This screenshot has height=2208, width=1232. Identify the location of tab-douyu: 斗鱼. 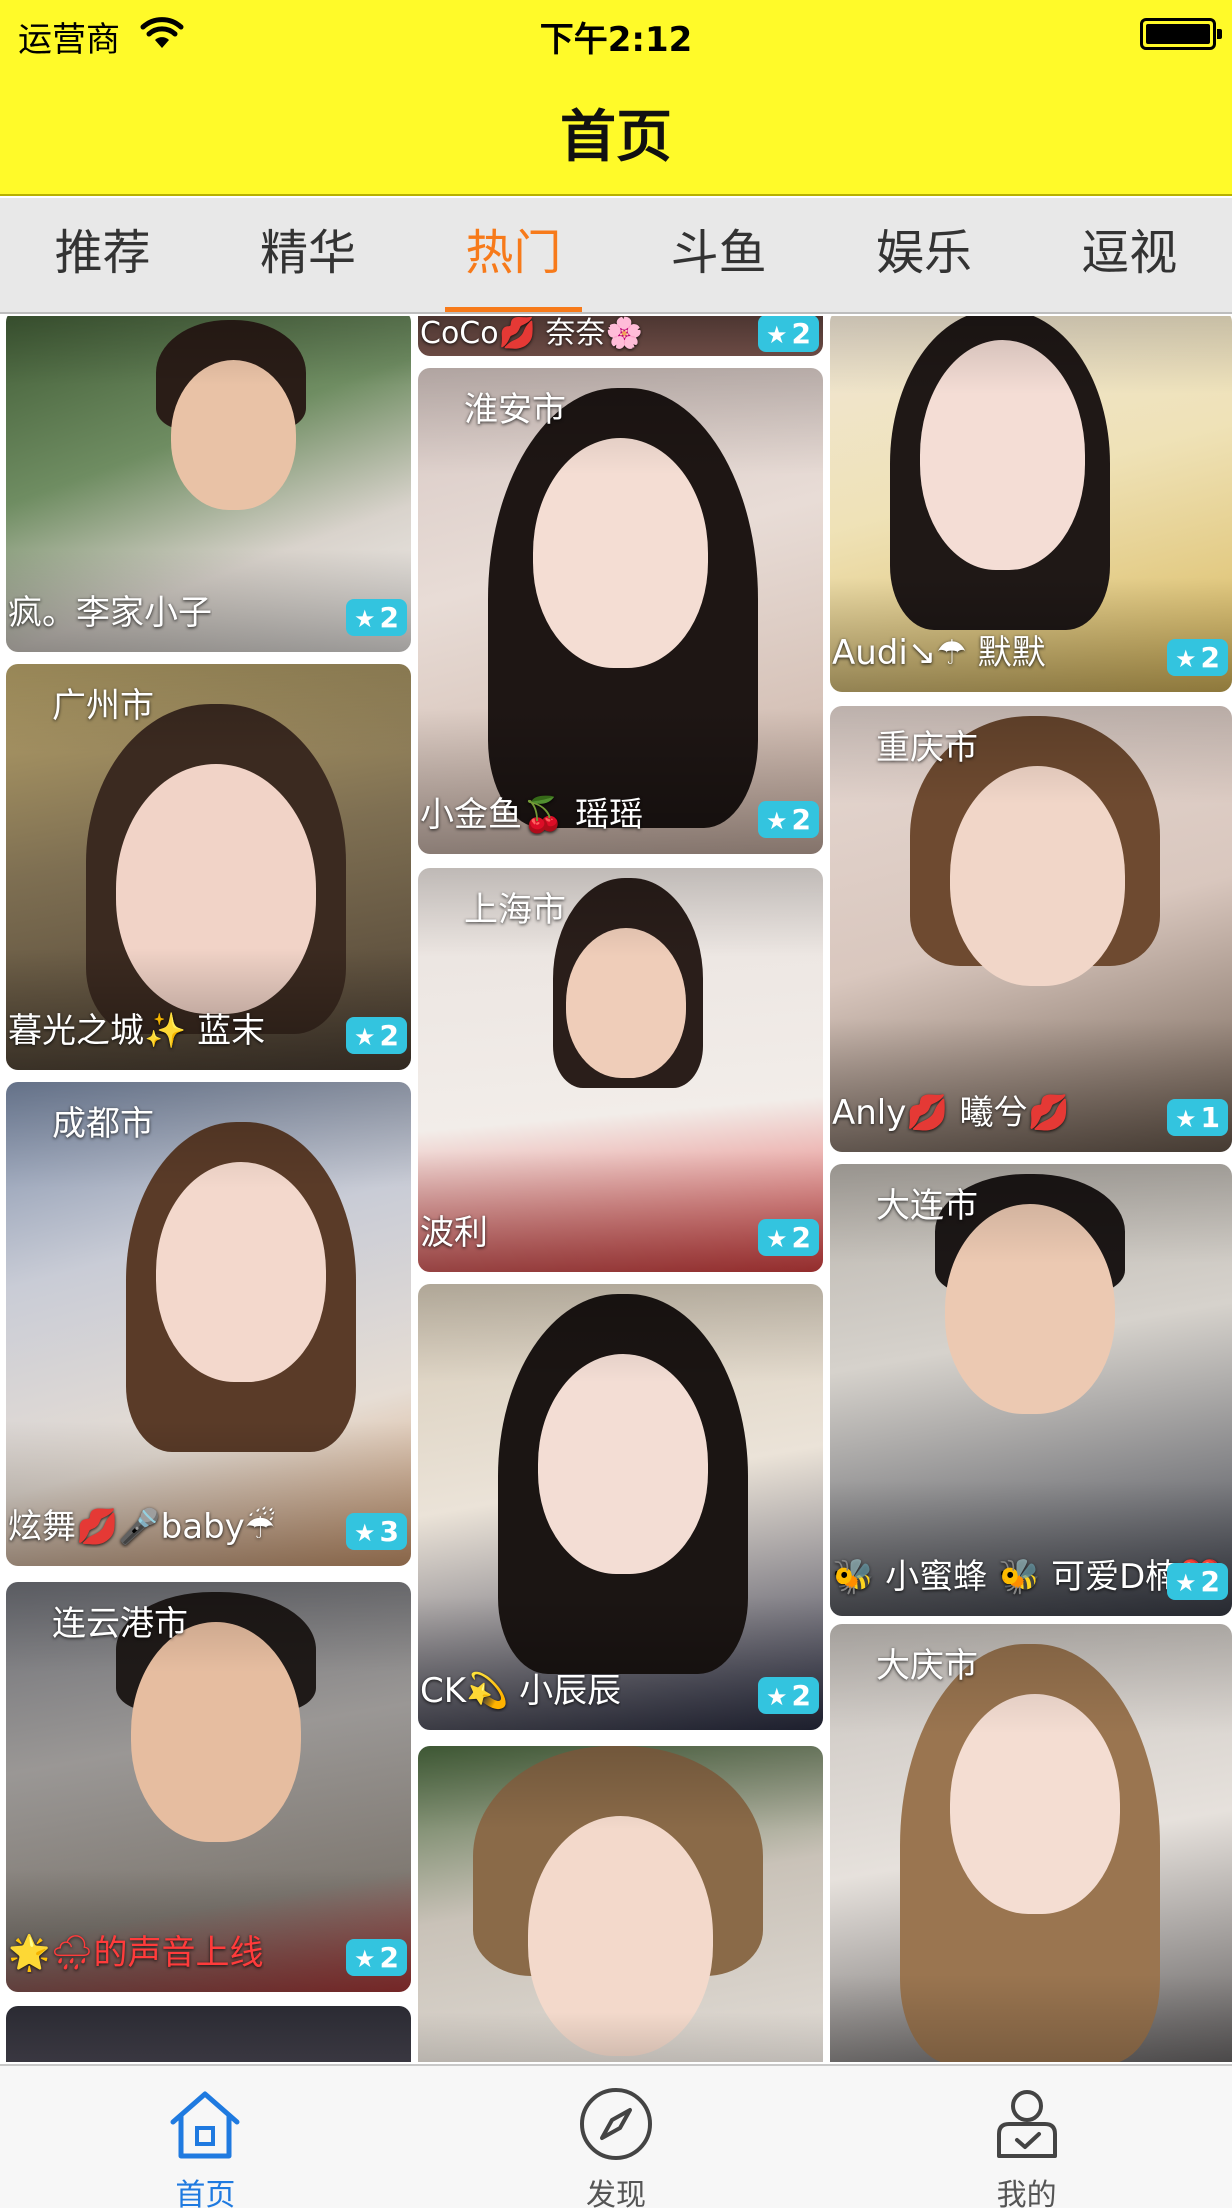
(718, 255).